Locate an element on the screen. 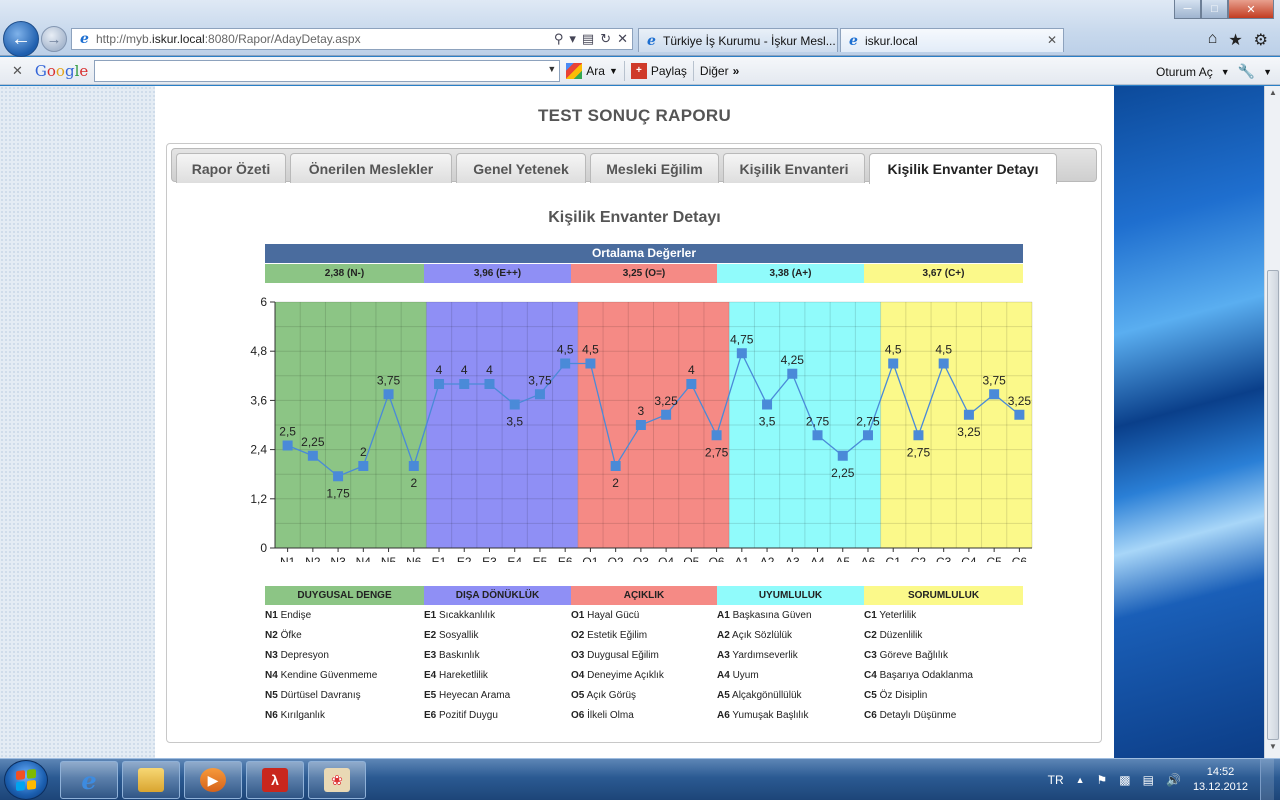 The height and width of the screenshot is (800, 1280). share-button: + Paylaş is located at coordinates (658, 70).